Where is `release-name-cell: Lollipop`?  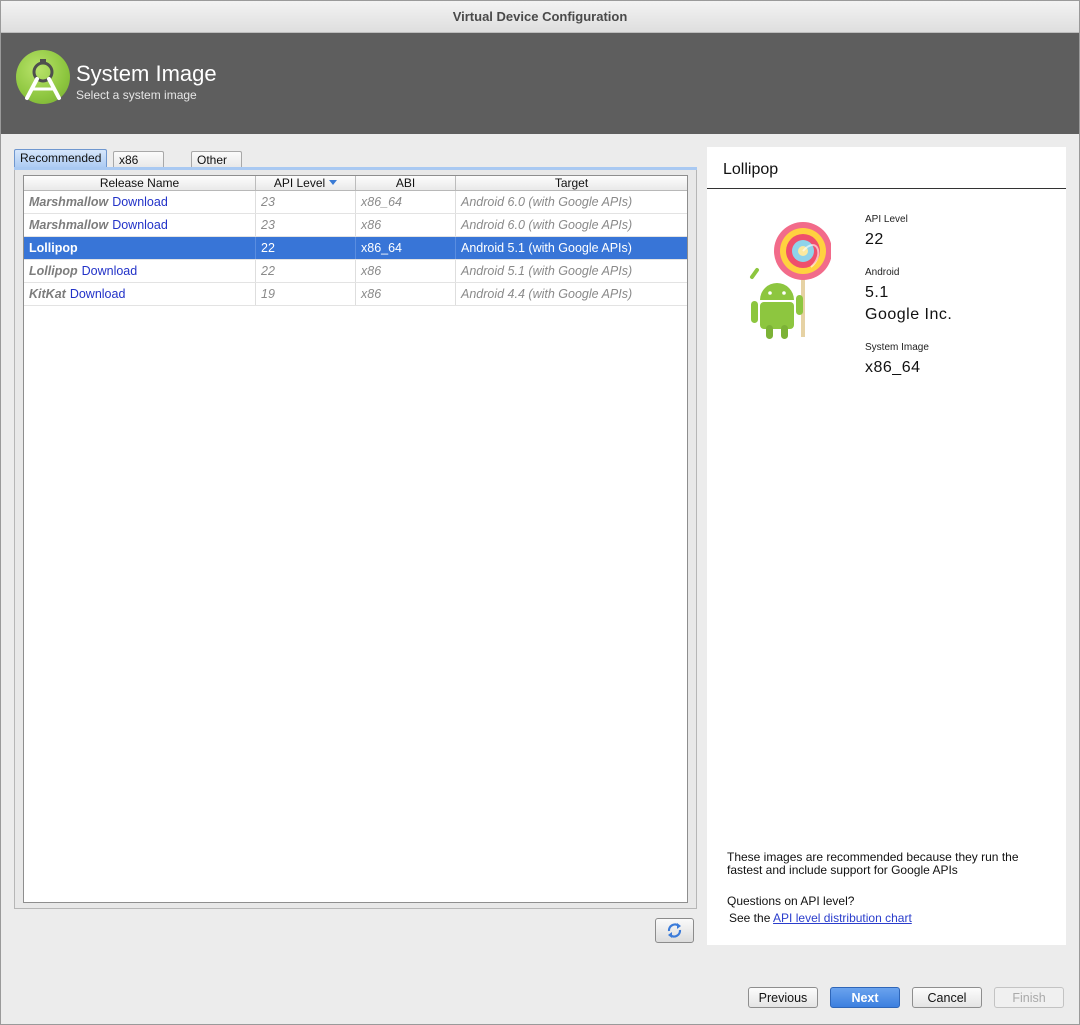
release-name-cell: Lollipop is located at coordinates (140, 248).